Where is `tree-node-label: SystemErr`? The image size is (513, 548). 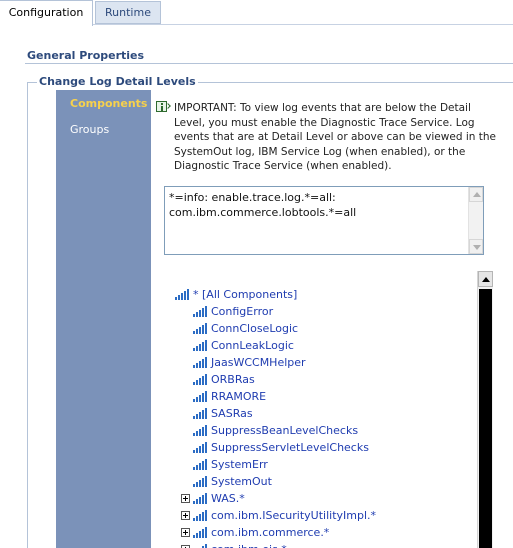
tree-node-label: SystemErr is located at coordinates (239, 464).